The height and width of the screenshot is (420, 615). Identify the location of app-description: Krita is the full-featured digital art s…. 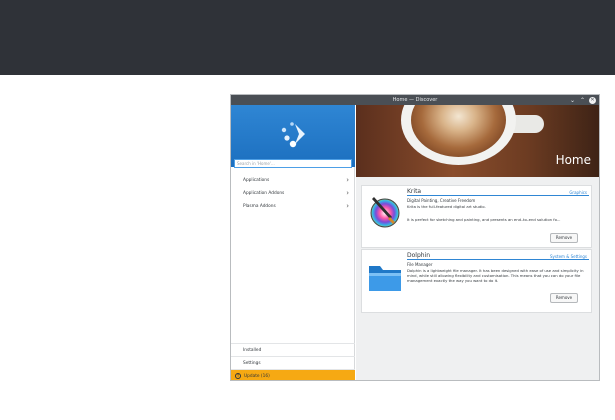
(446, 206).